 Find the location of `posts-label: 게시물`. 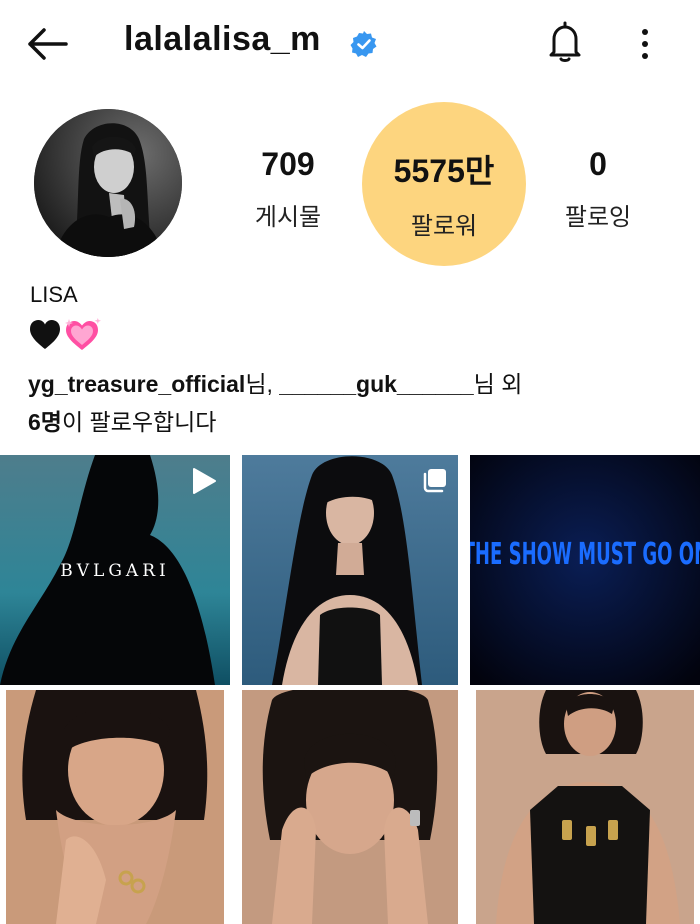

posts-label: 게시물 is located at coordinates (288, 217).